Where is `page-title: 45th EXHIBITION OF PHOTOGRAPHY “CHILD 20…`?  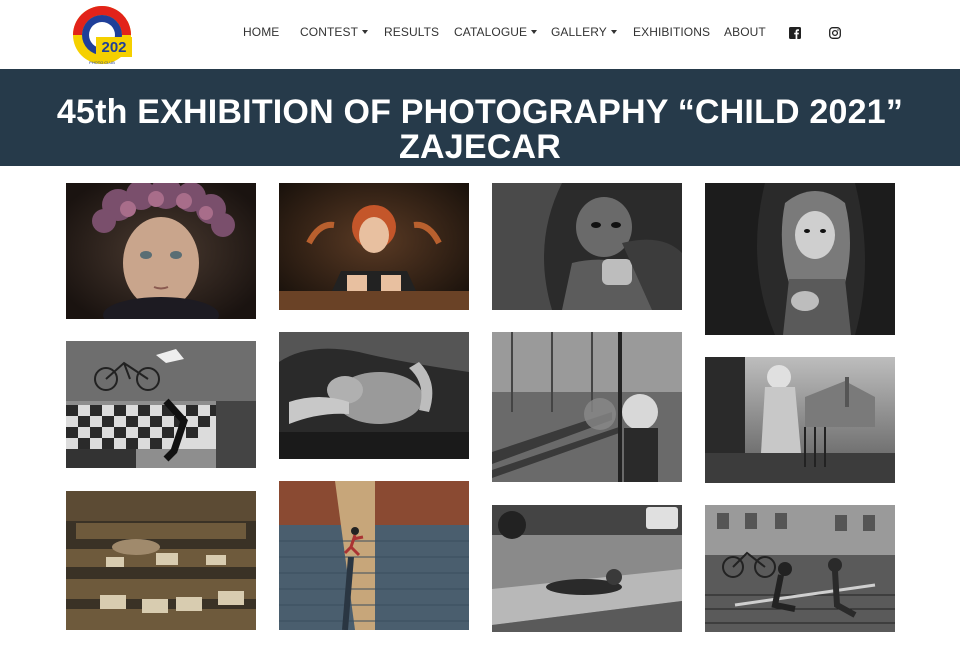
page-title: 45th EXHIBITION OF PHOTOGRAPHY “CHILD 20… is located at coordinates (480, 130).